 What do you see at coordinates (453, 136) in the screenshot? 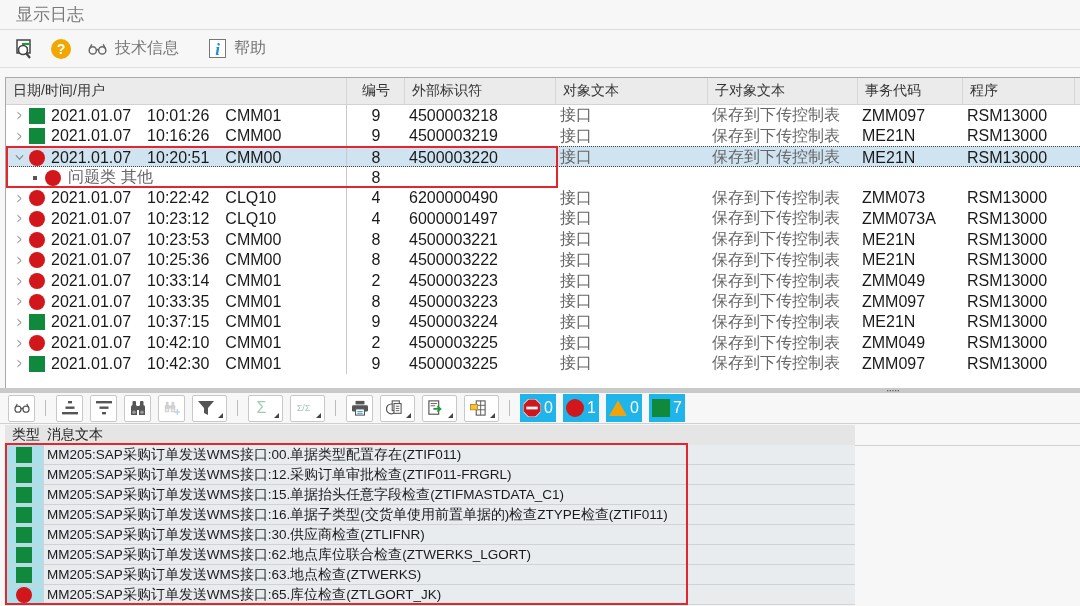
I see `table-cell: 4500003219` at bounding box center [453, 136].